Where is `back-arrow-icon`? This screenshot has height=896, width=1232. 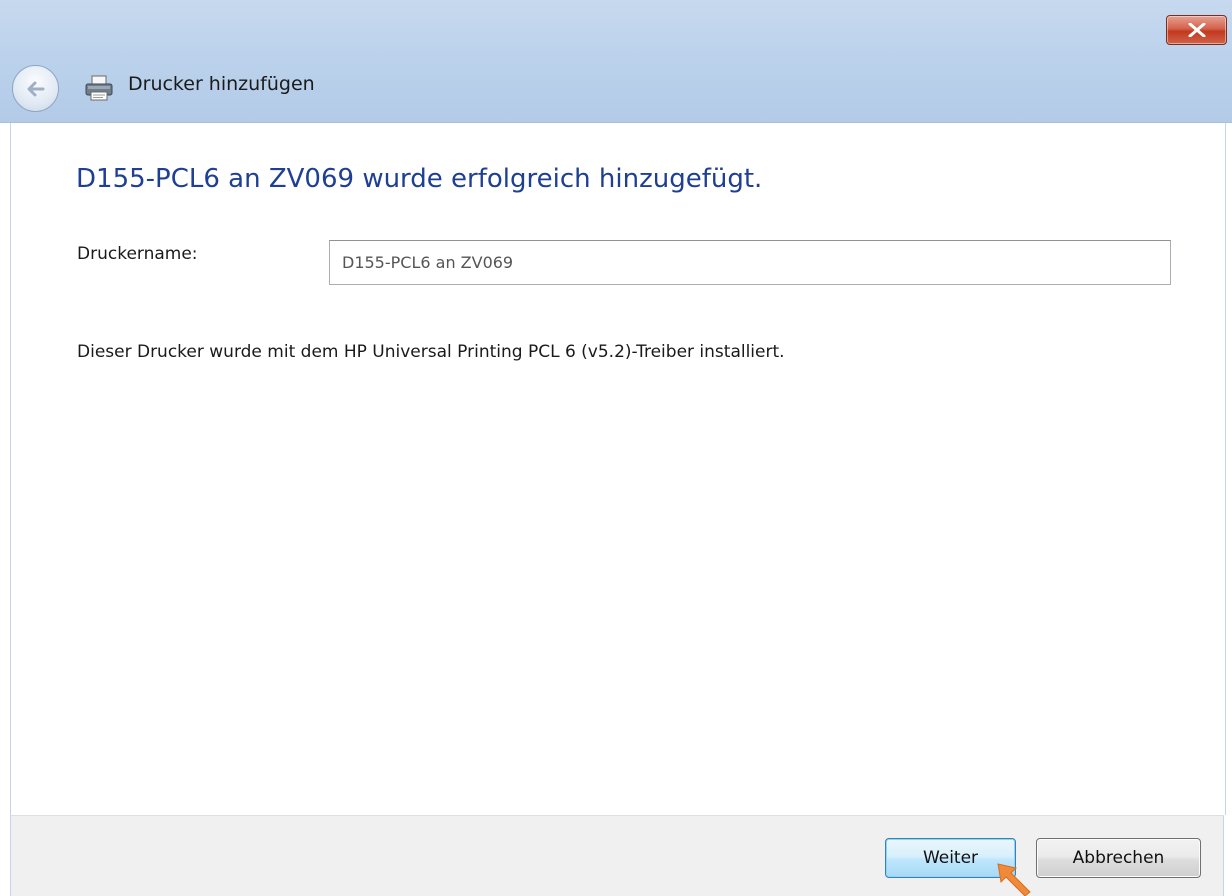 back-arrow-icon is located at coordinates (36, 89).